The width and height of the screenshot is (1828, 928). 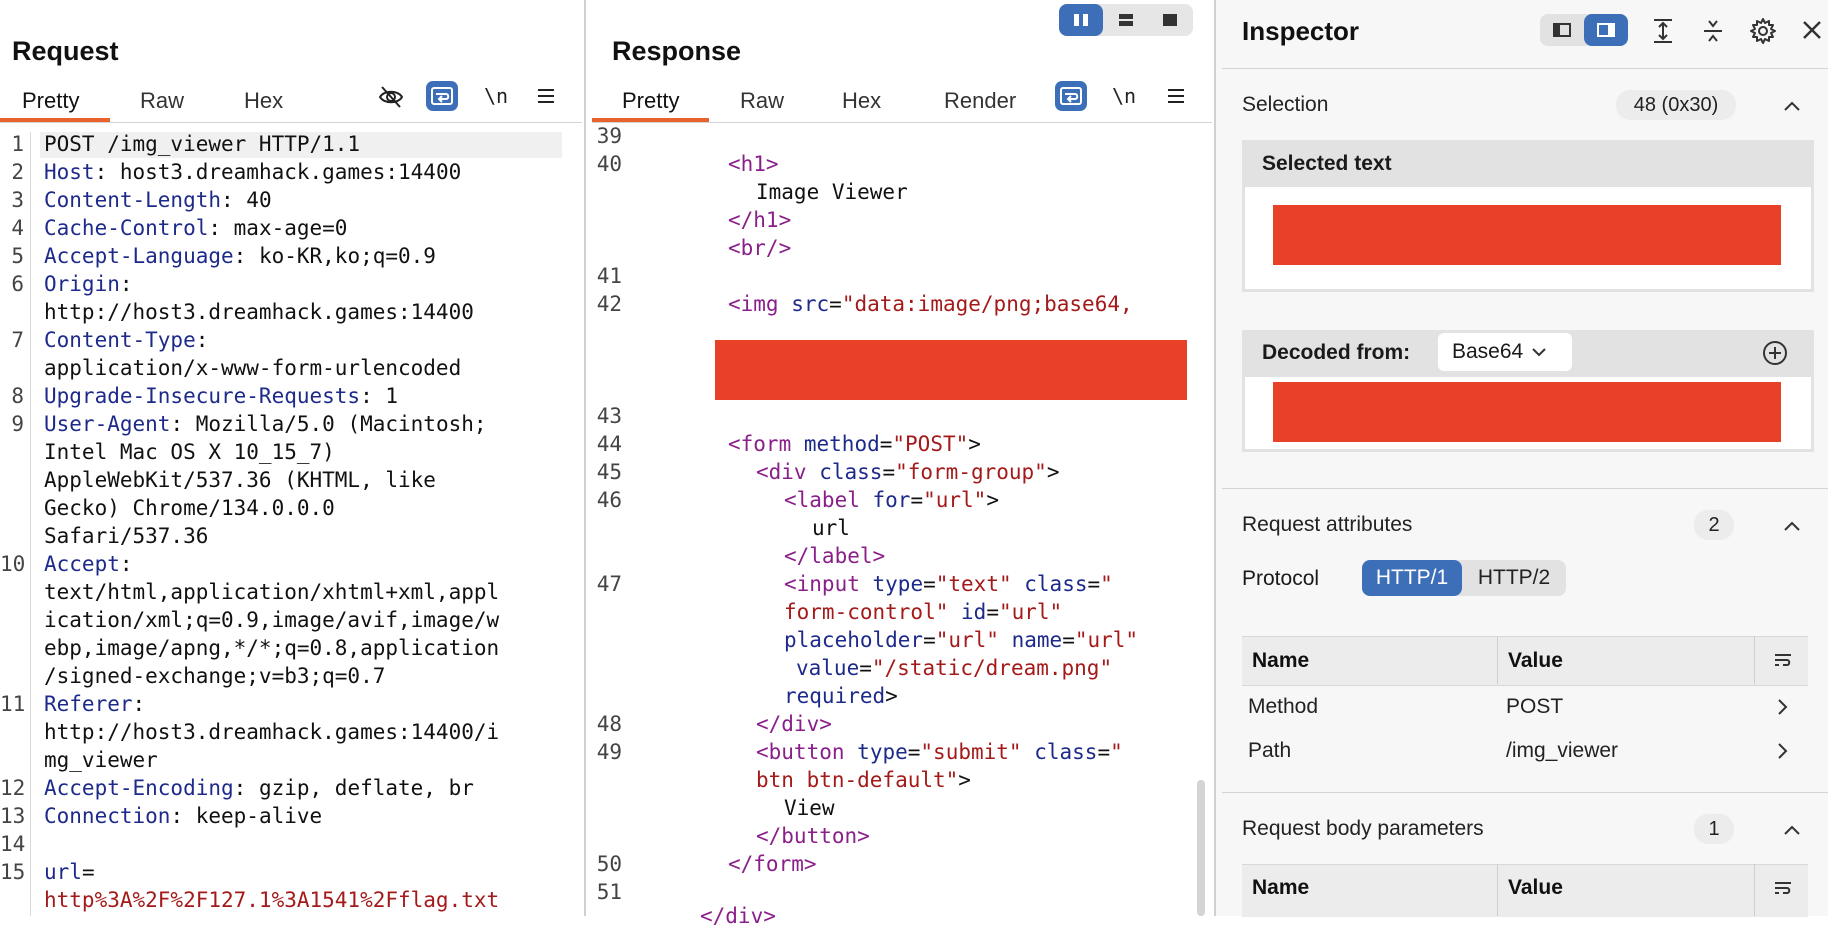 I want to click on add-decoding-icon, so click(x=1775, y=353).